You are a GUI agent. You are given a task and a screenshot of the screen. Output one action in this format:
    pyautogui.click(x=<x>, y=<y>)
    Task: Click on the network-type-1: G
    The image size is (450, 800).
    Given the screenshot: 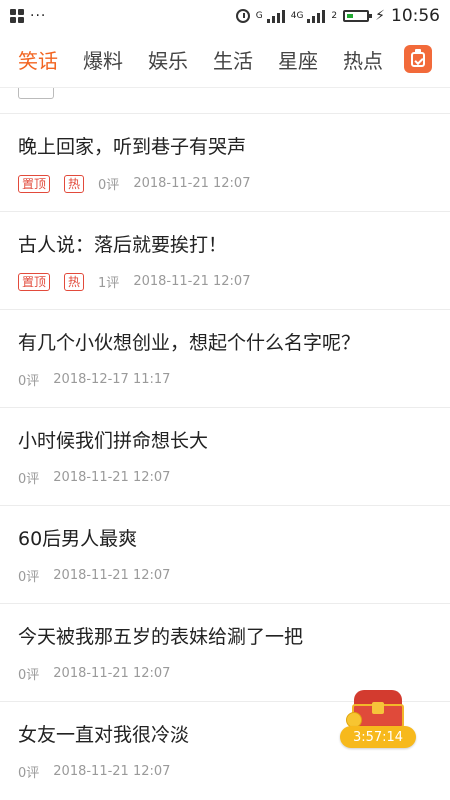 What is the action you would take?
    pyautogui.click(x=259, y=16)
    